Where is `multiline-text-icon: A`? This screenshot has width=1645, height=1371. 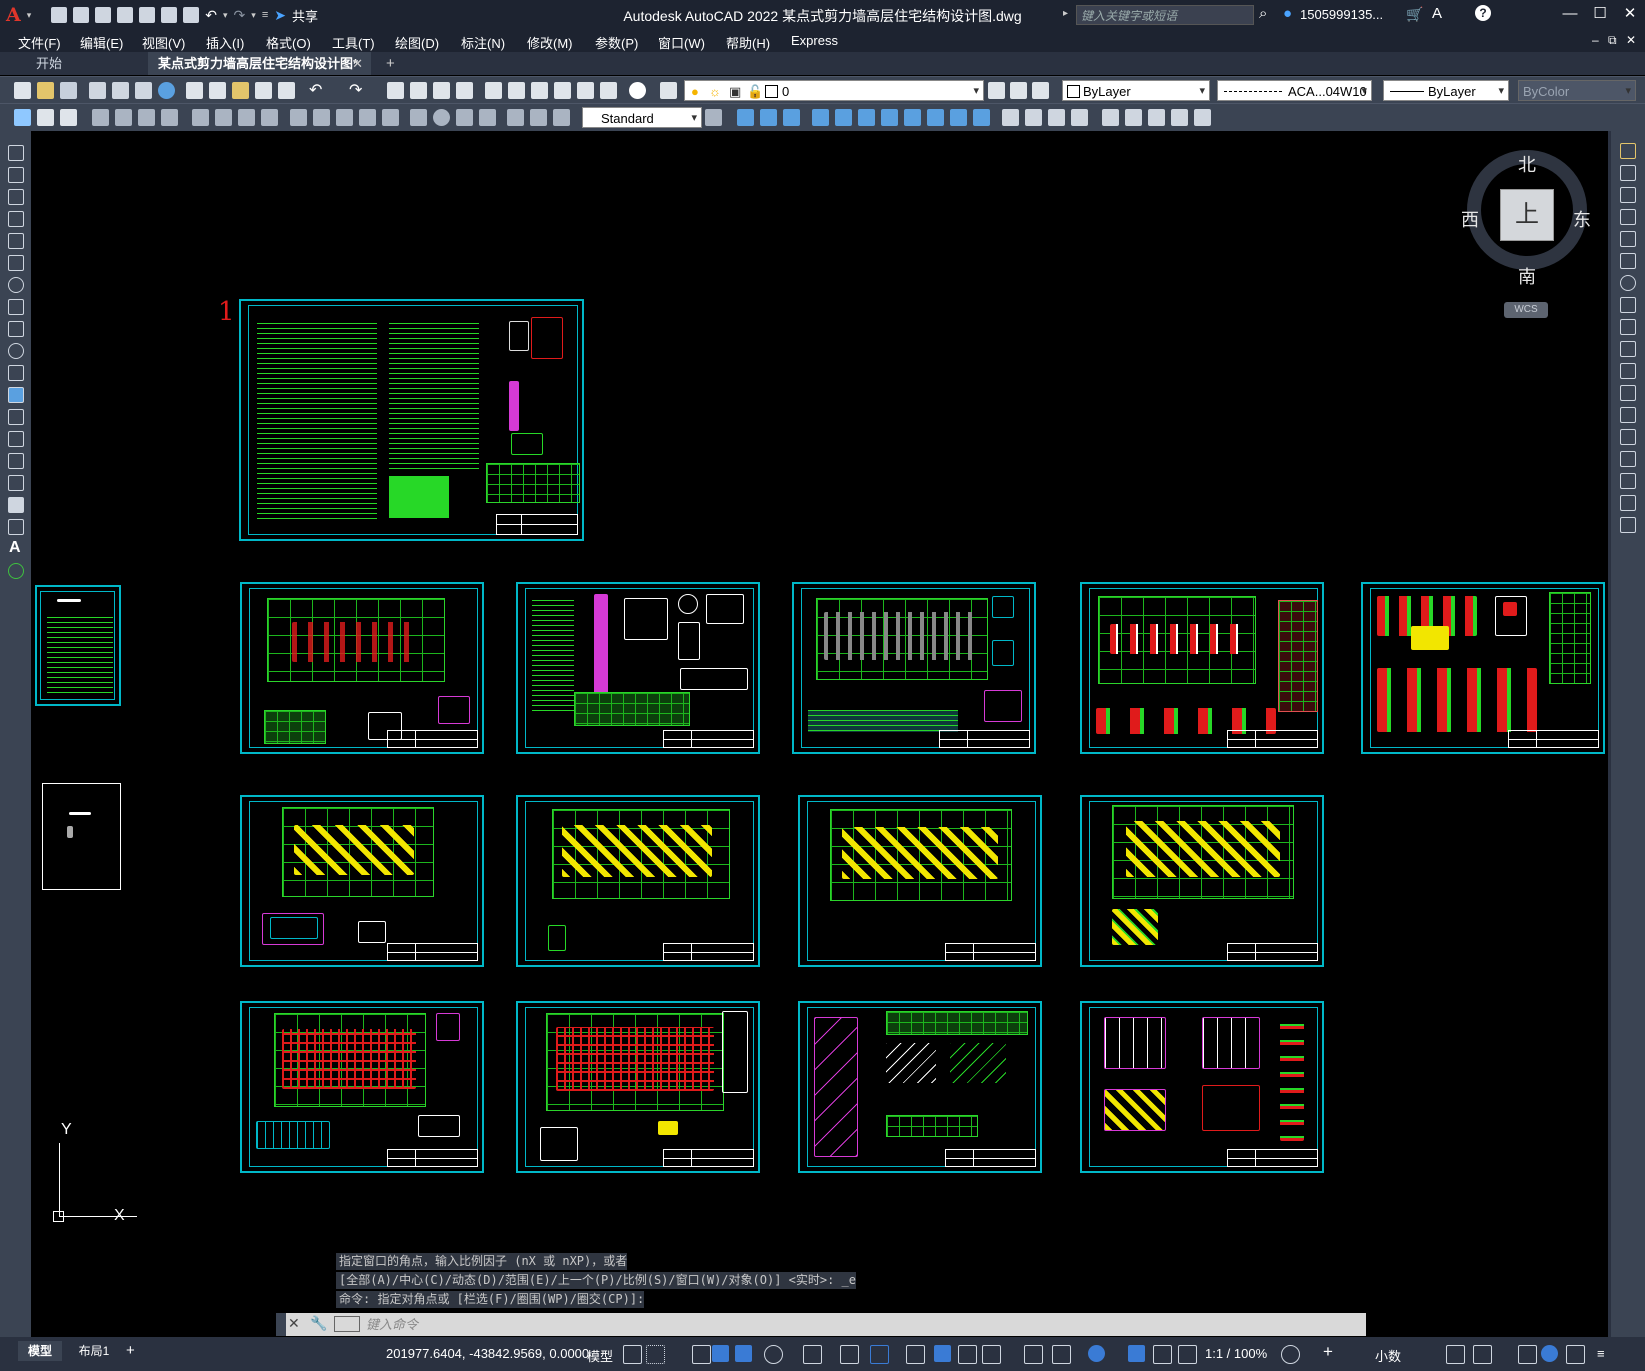
multiline-text-icon: A is located at coordinates (15, 548).